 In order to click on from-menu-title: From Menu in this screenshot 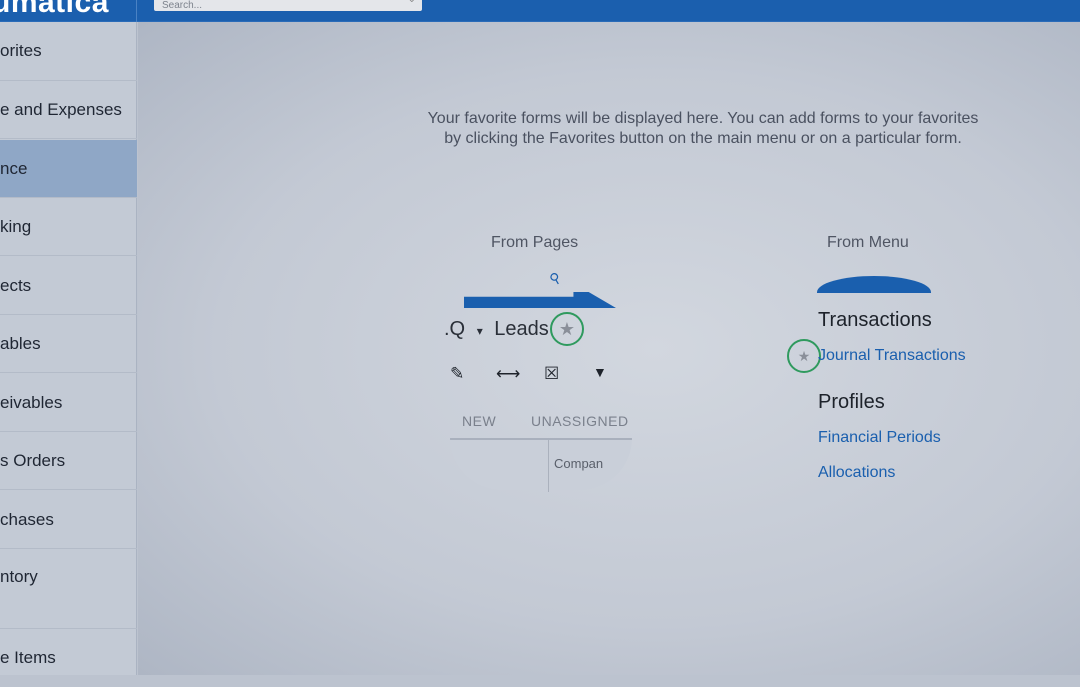, I will do `click(868, 242)`.